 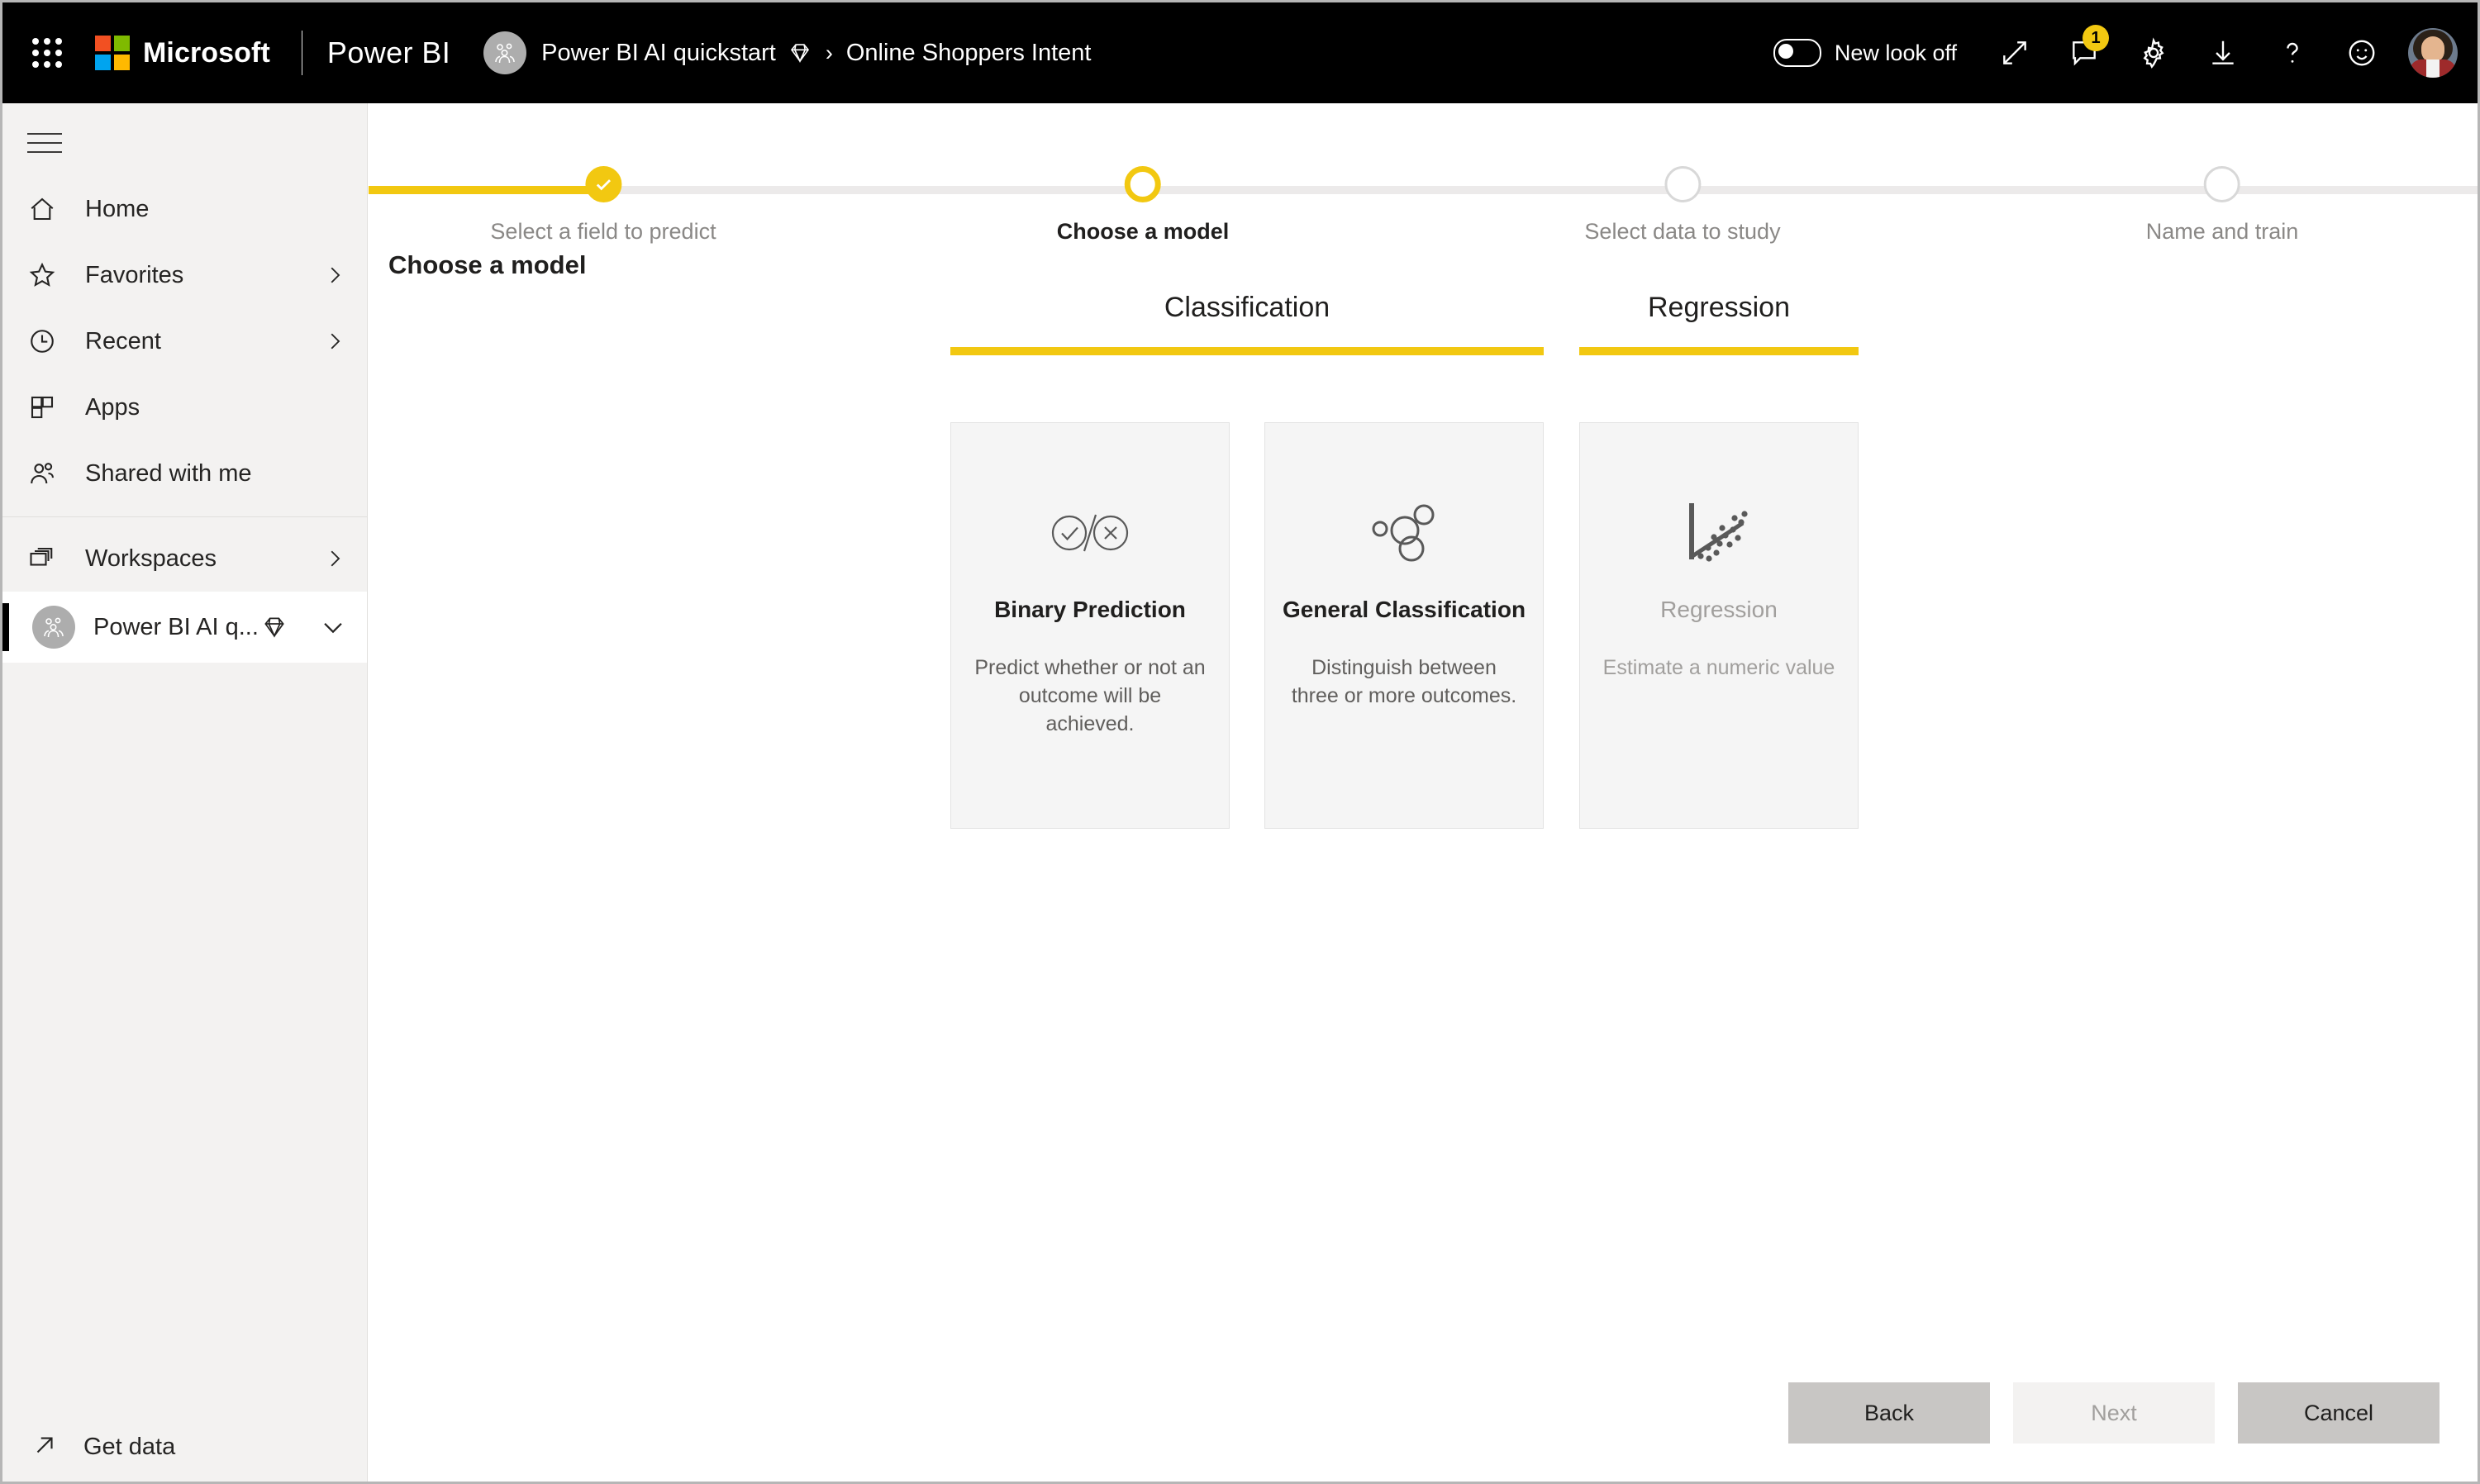 What do you see at coordinates (2153, 53) in the screenshot?
I see `gear-icon` at bounding box center [2153, 53].